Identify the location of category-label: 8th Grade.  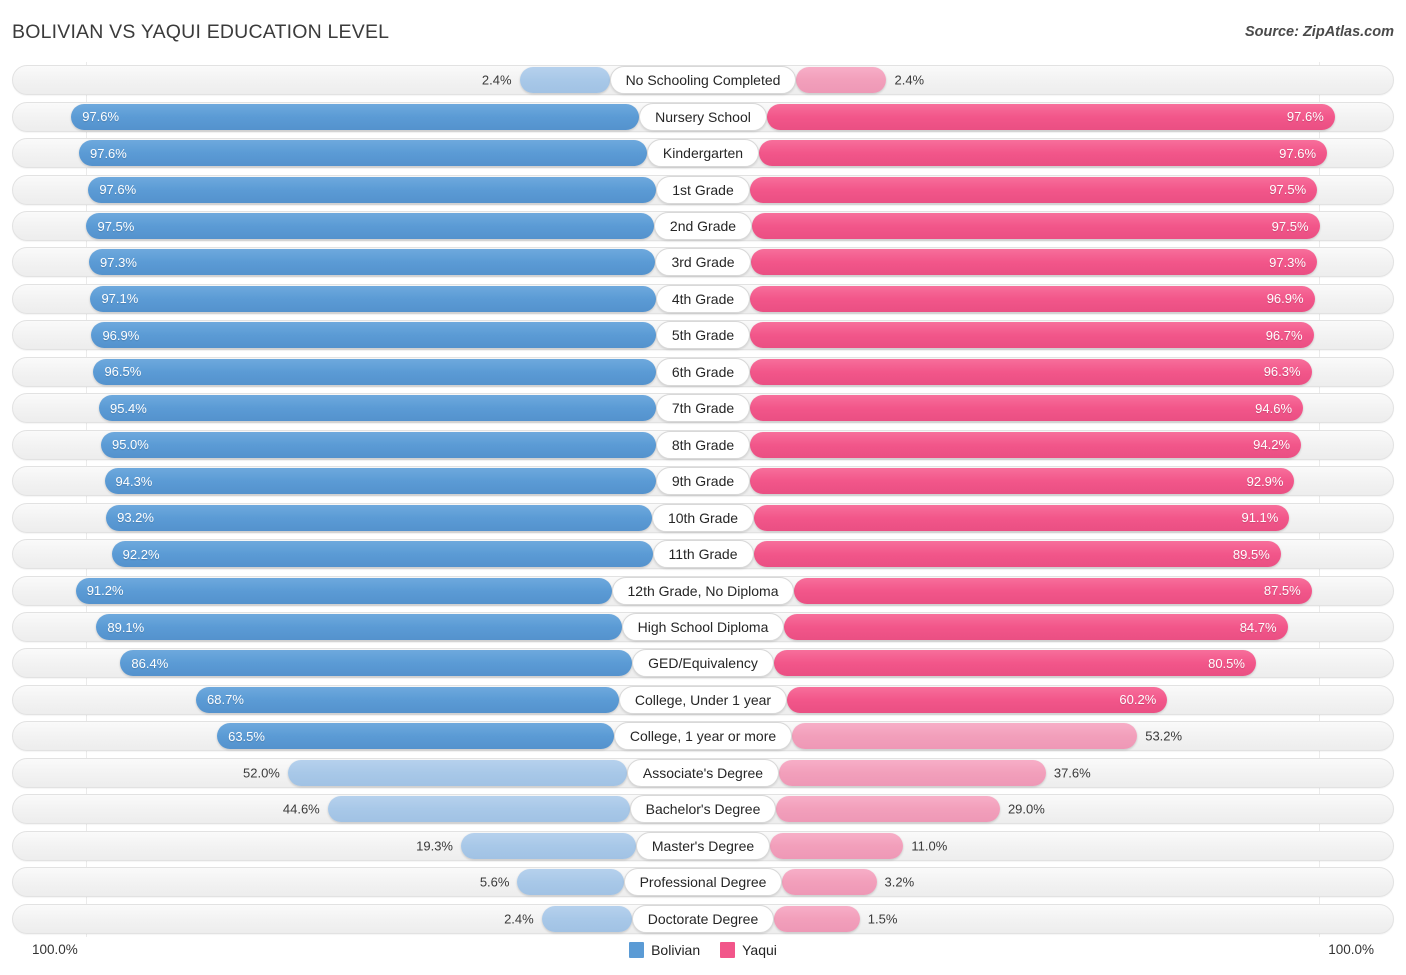
(703, 444).